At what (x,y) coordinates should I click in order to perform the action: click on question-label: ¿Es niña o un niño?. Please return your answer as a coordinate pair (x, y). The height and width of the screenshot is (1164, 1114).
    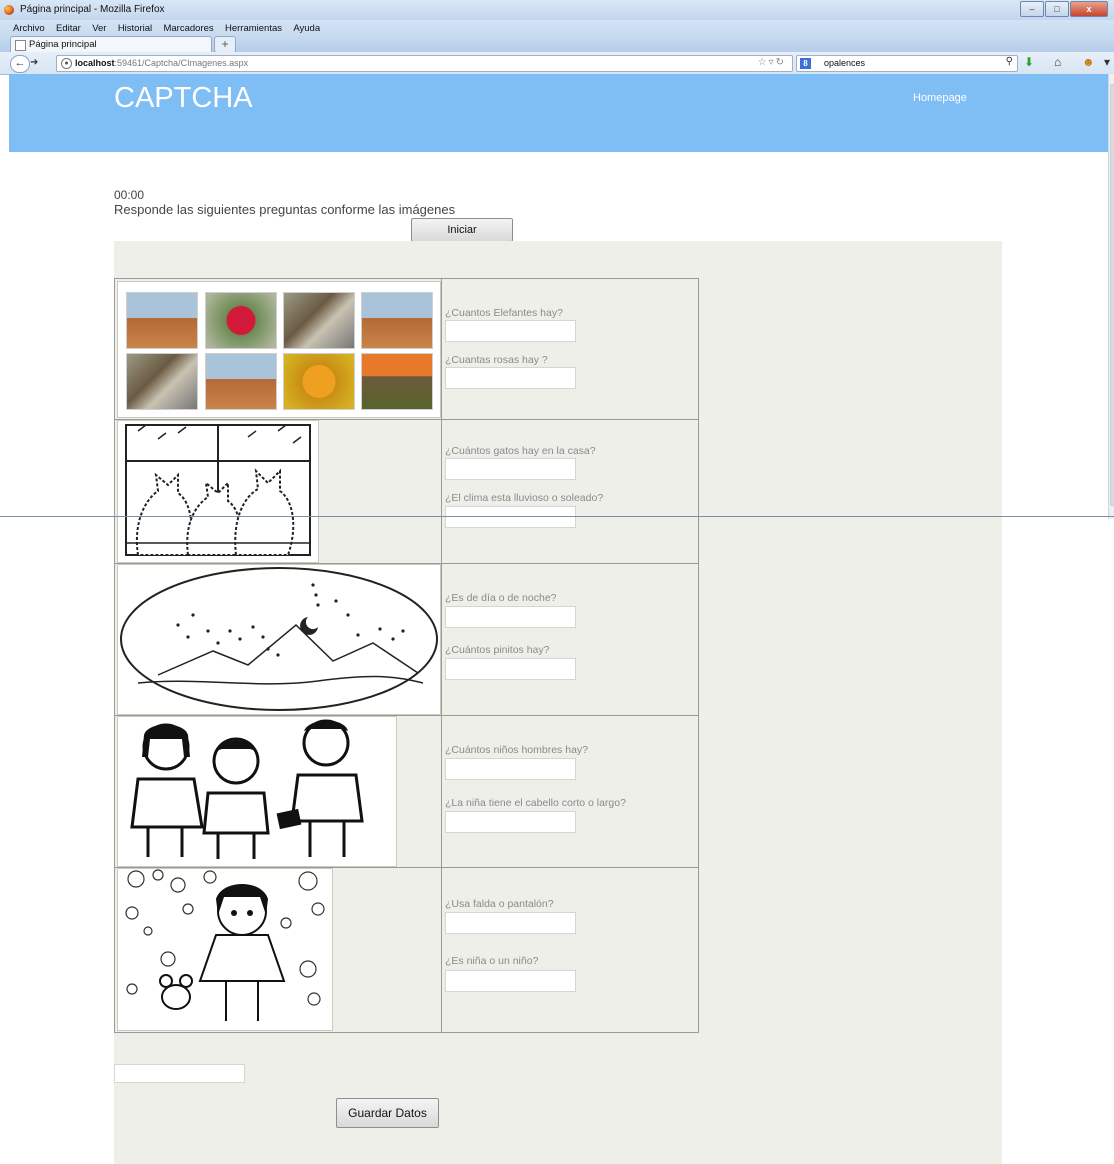
    Looking at the image, I should click on (492, 961).